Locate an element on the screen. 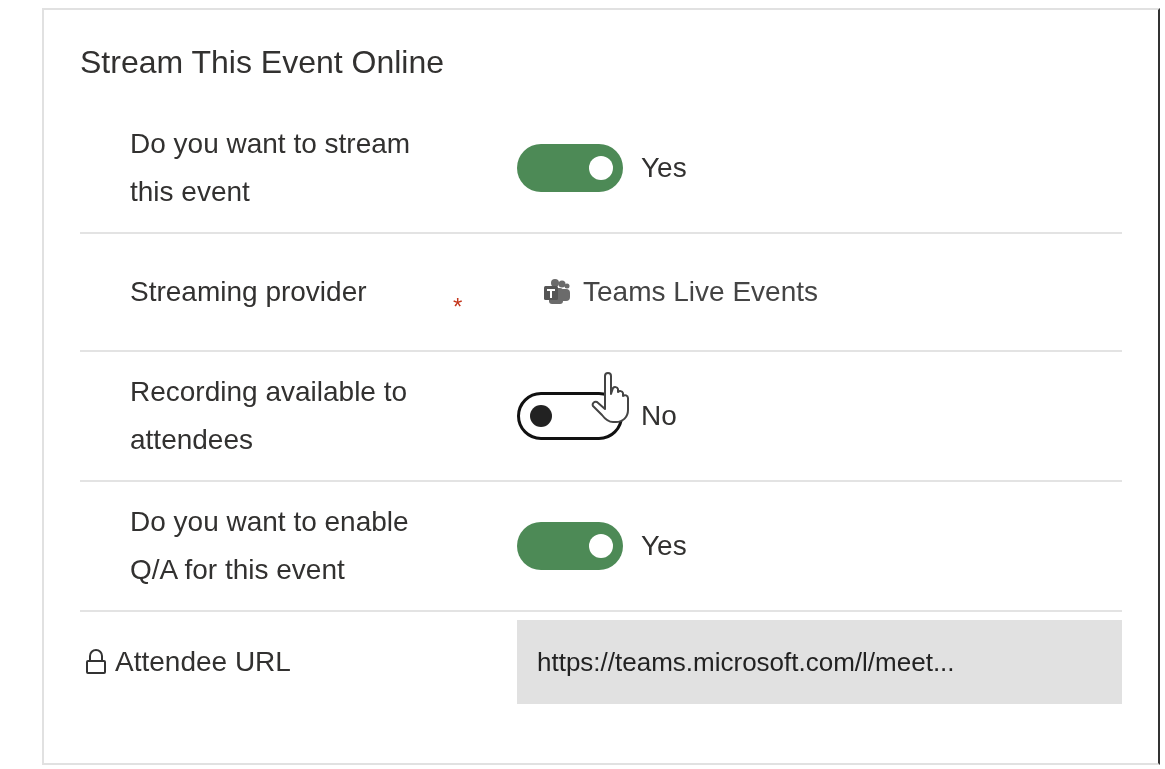  toggle-state-text: No is located at coordinates (659, 416).